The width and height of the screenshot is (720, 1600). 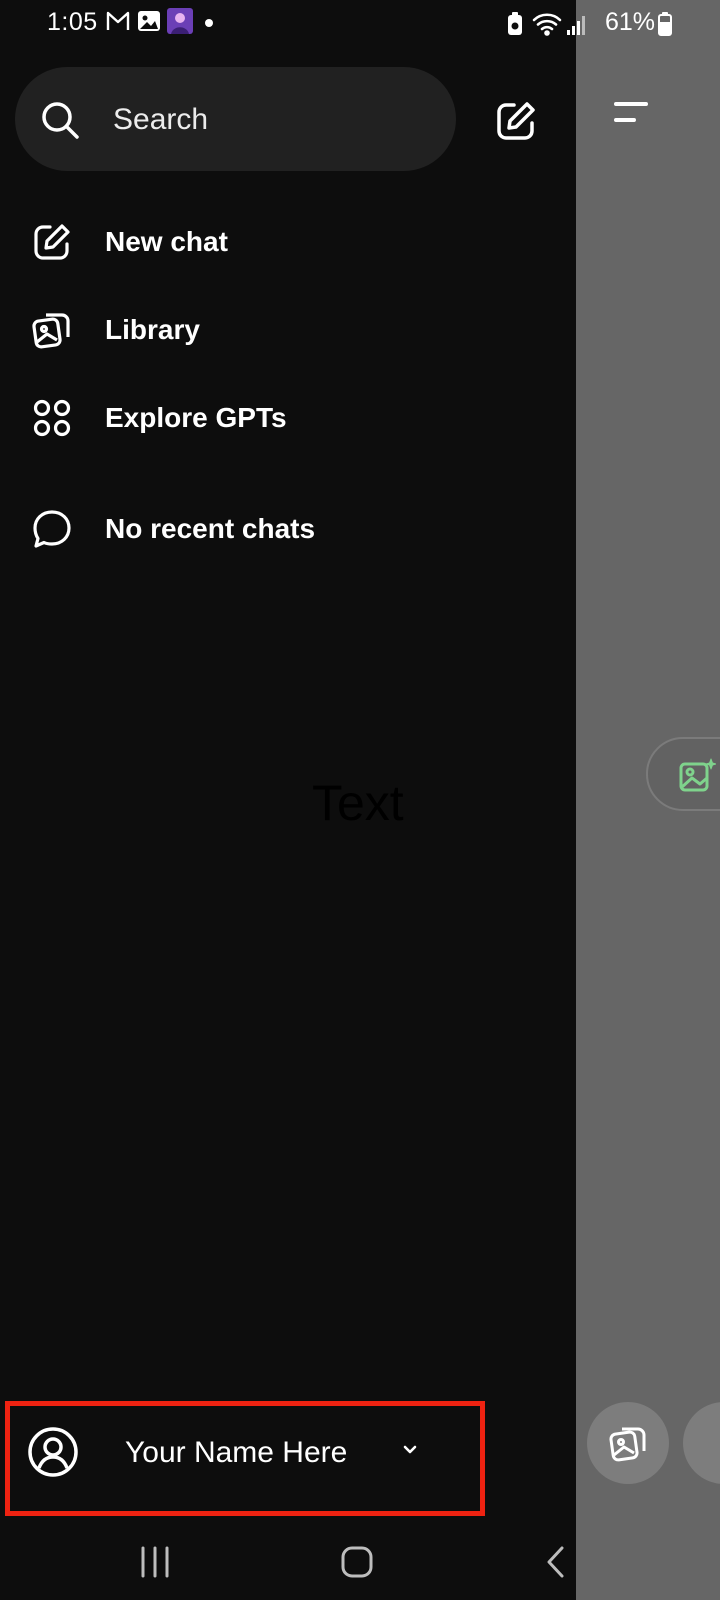 What do you see at coordinates (60, 120) in the screenshot?
I see `search-icon` at bounding box center [60, 120].